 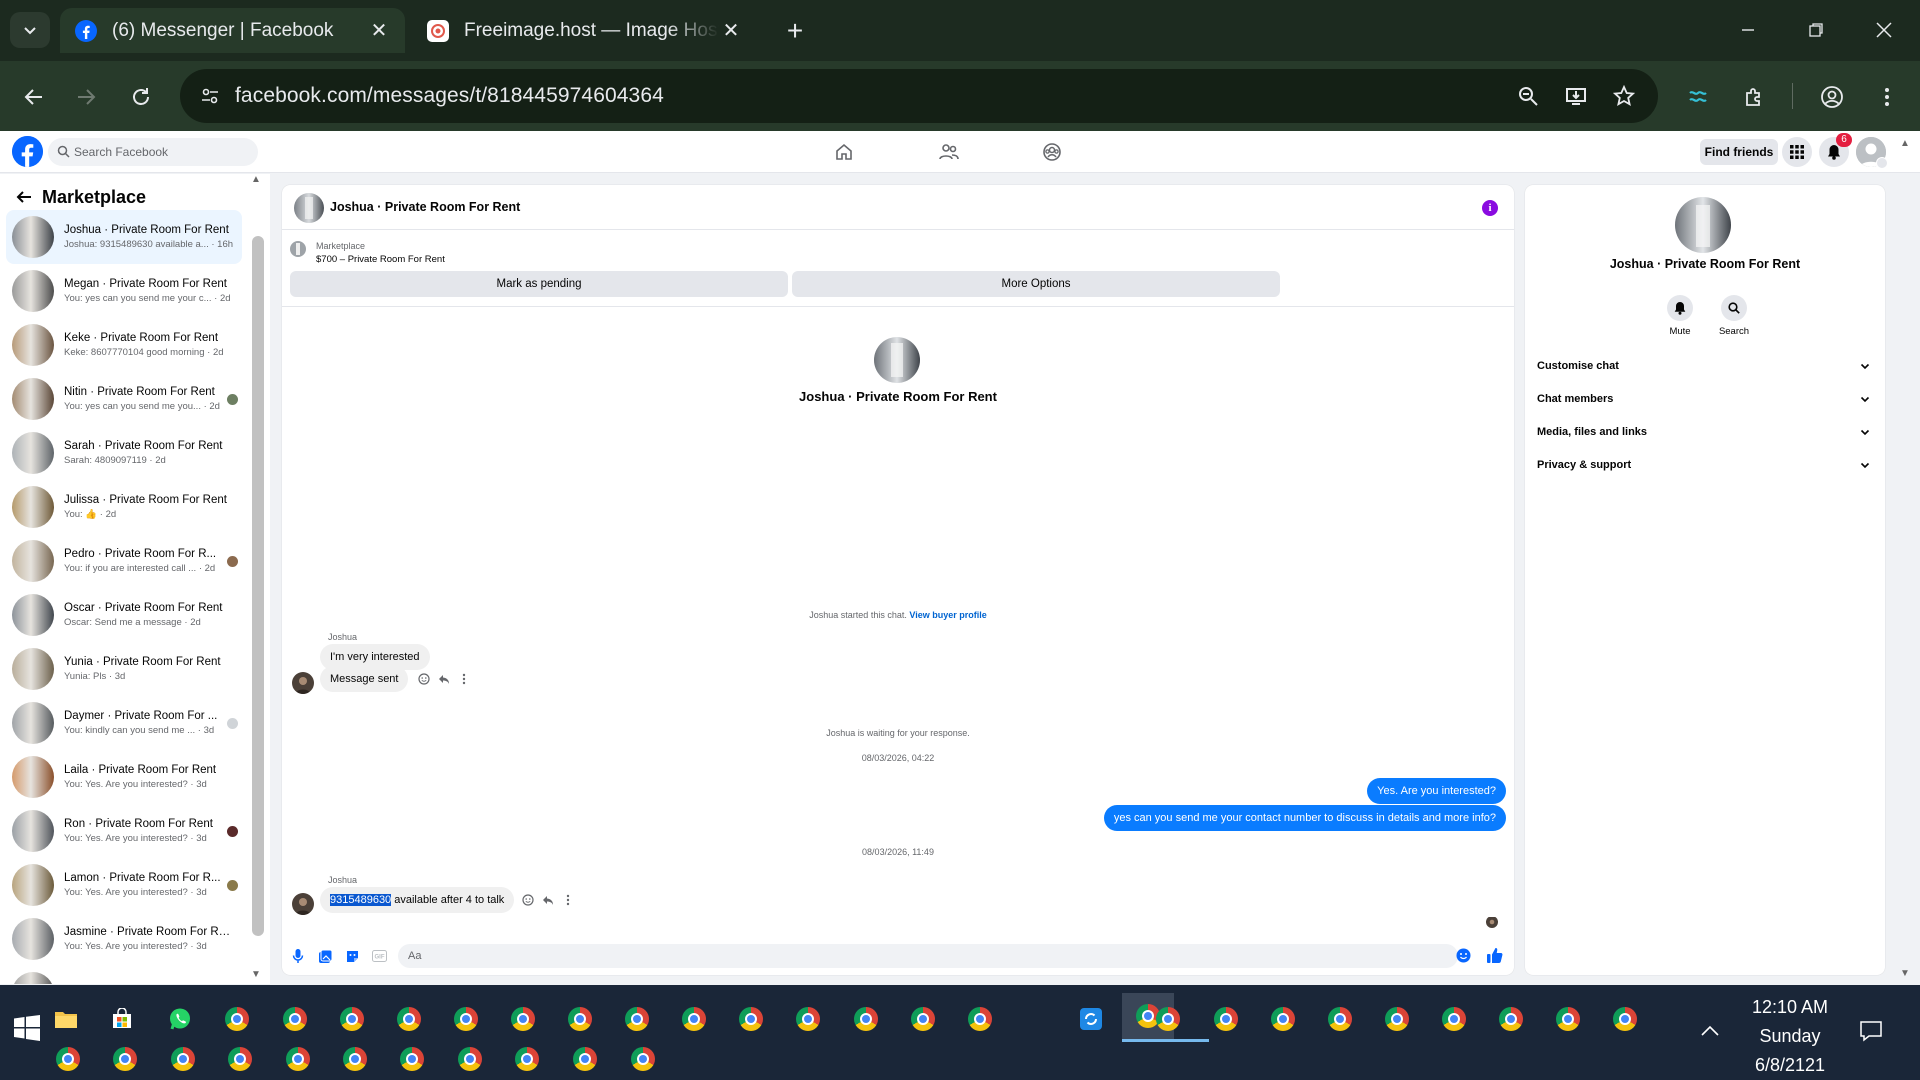 What do you see at coordinates (919, 96) in the screenshot?
I see `address-bar: facebook.com/messages/t/818445974604364` at bounding box center [919, 96].